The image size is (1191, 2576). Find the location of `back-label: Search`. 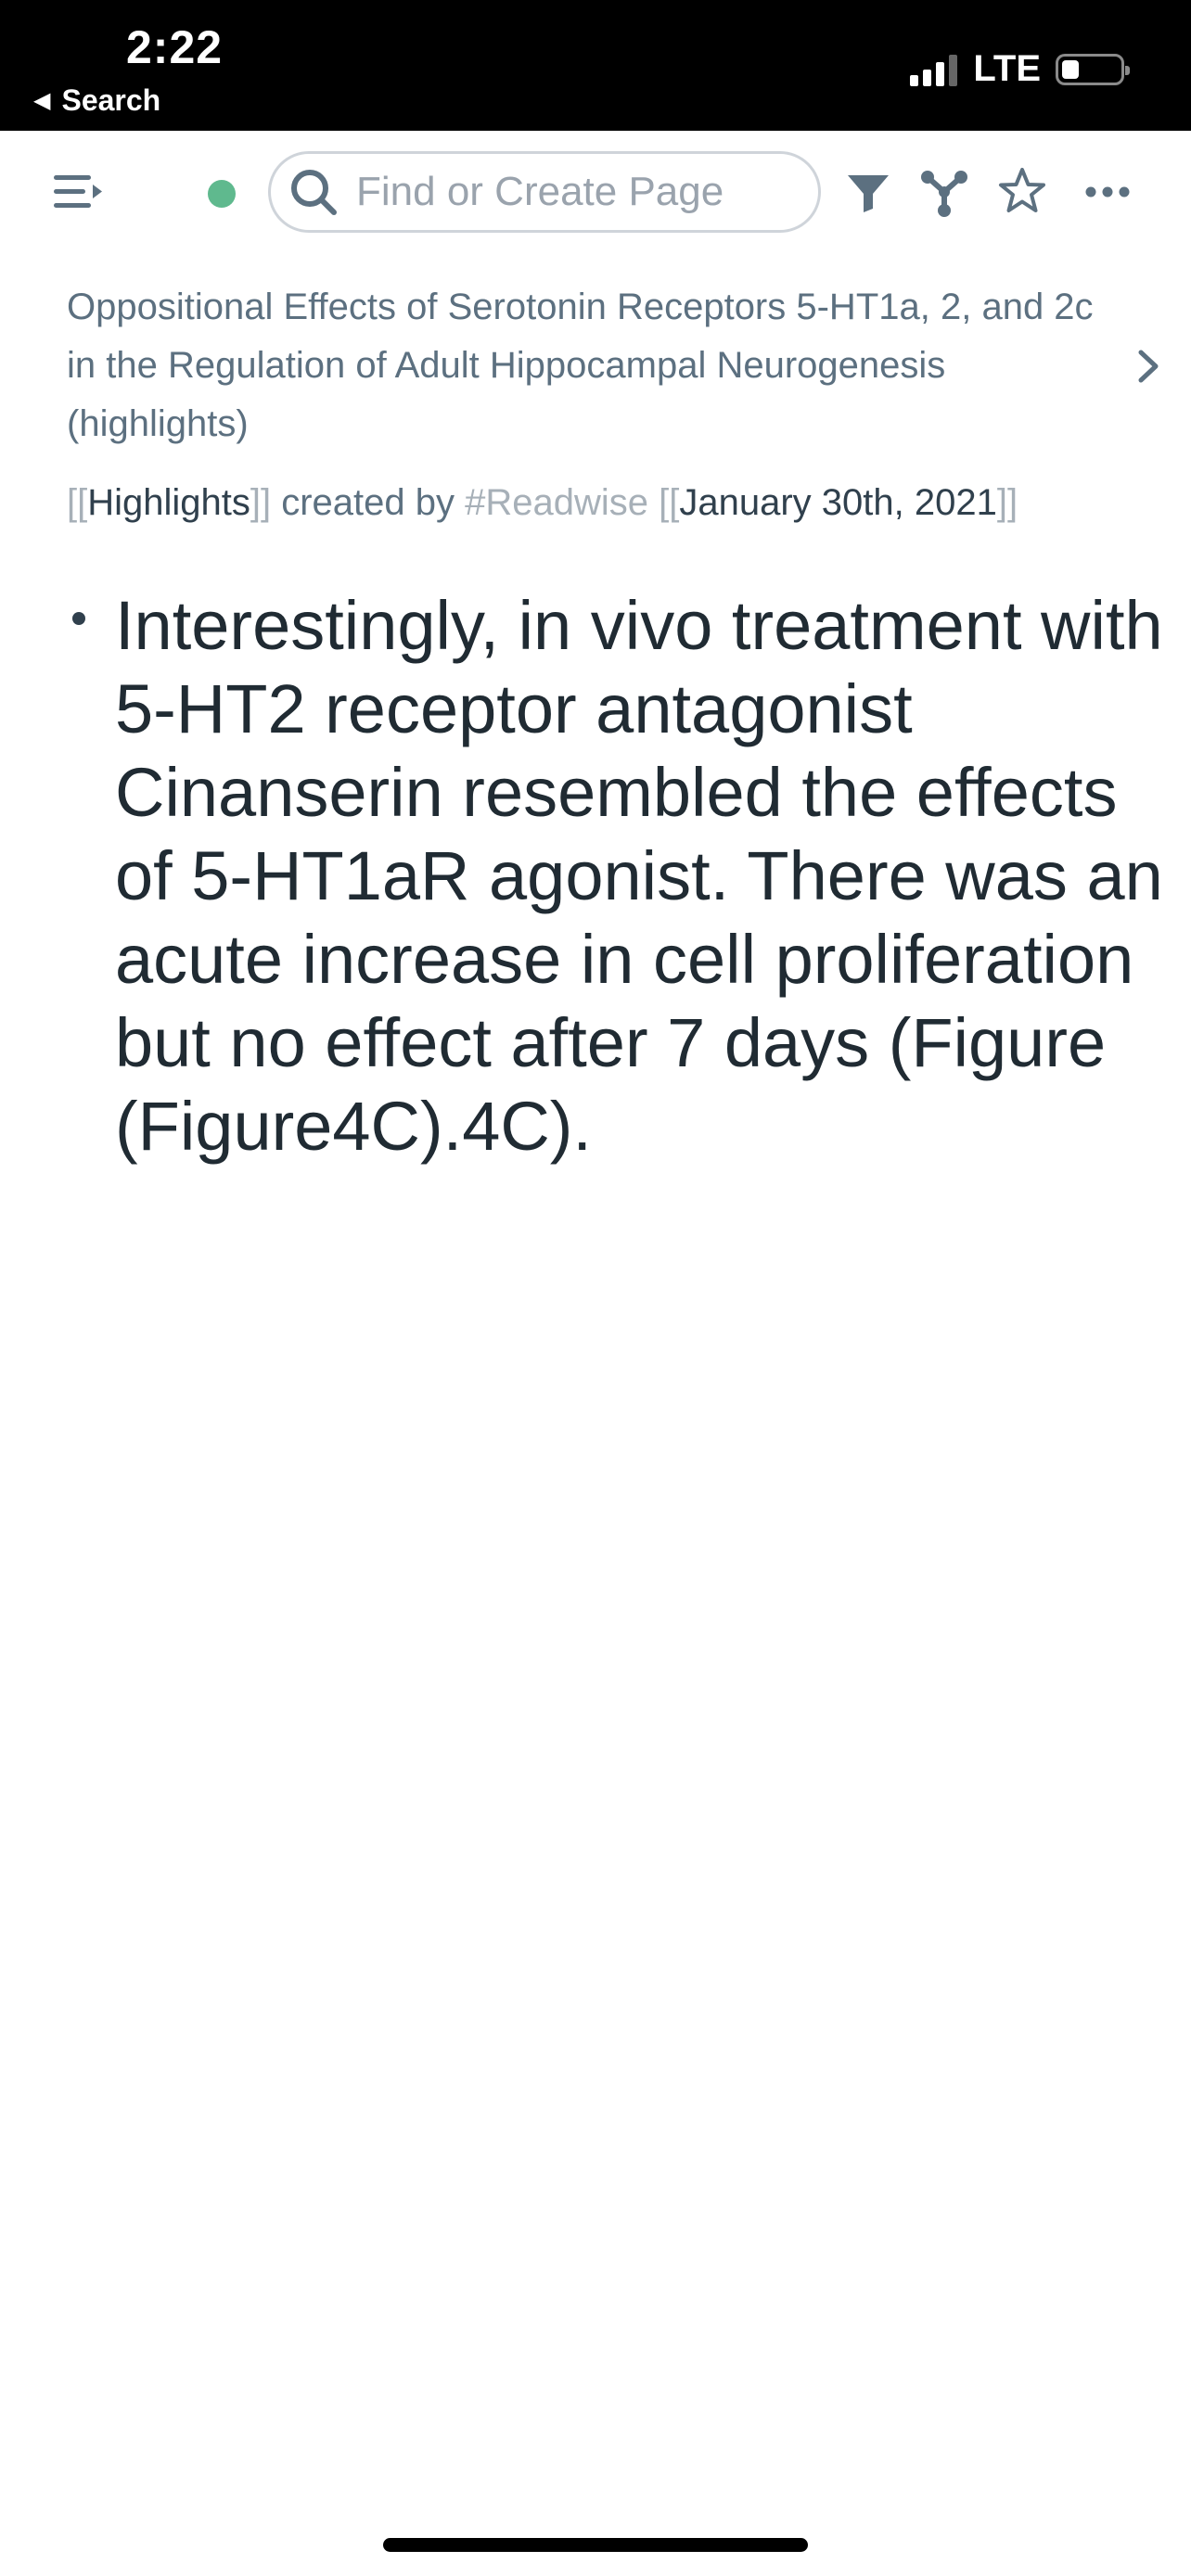

back-label: Search is located at coordinates (111, 100).